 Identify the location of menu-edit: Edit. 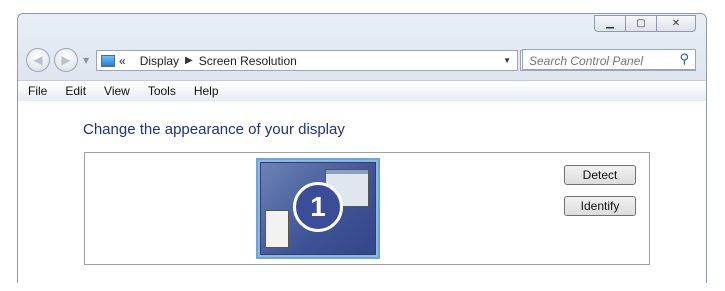
(74, 91).